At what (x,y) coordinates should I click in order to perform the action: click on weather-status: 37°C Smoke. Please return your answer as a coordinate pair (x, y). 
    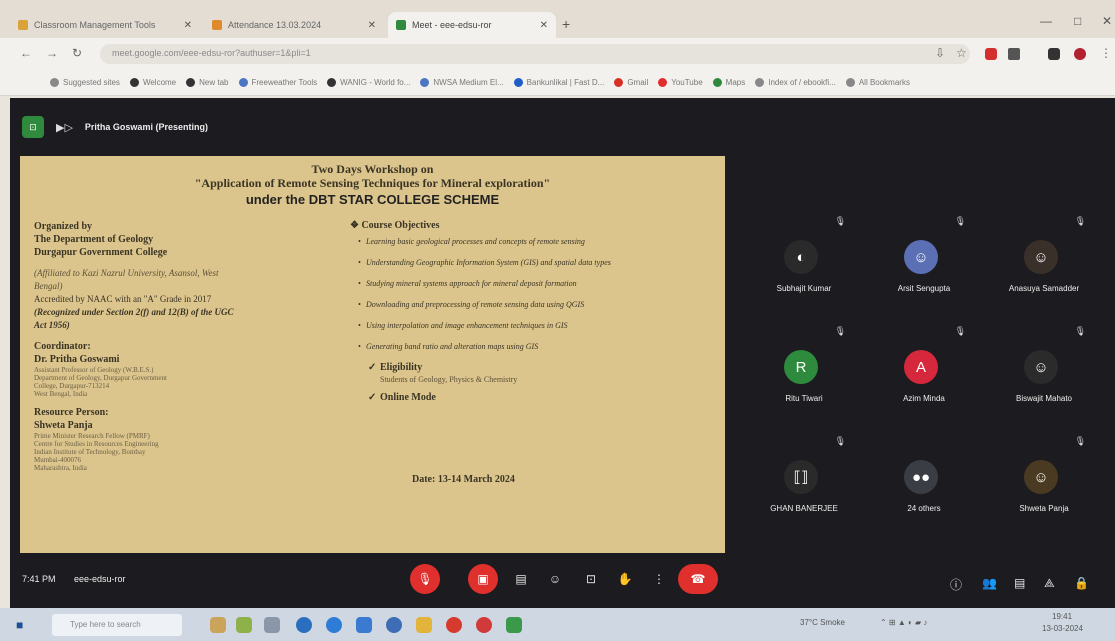
    Looking at the image, I should click on (822, 622).